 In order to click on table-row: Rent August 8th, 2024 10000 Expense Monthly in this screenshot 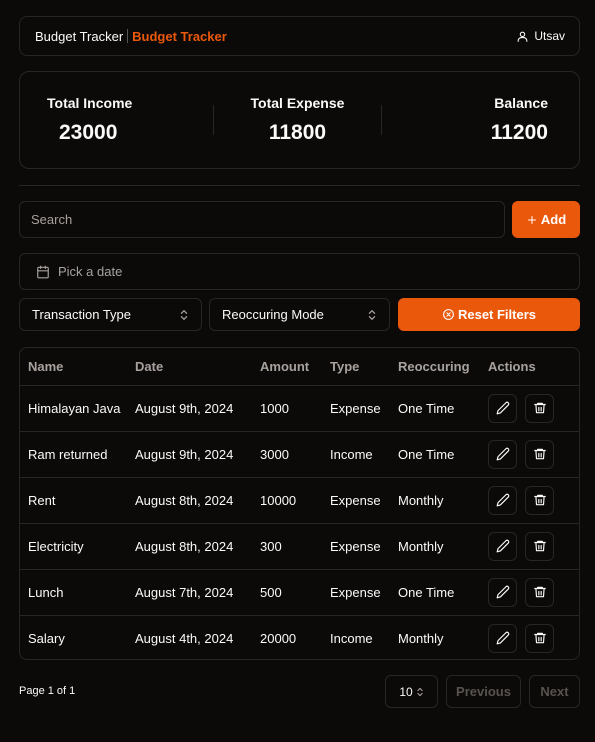, I will do `click(299, 500)`.